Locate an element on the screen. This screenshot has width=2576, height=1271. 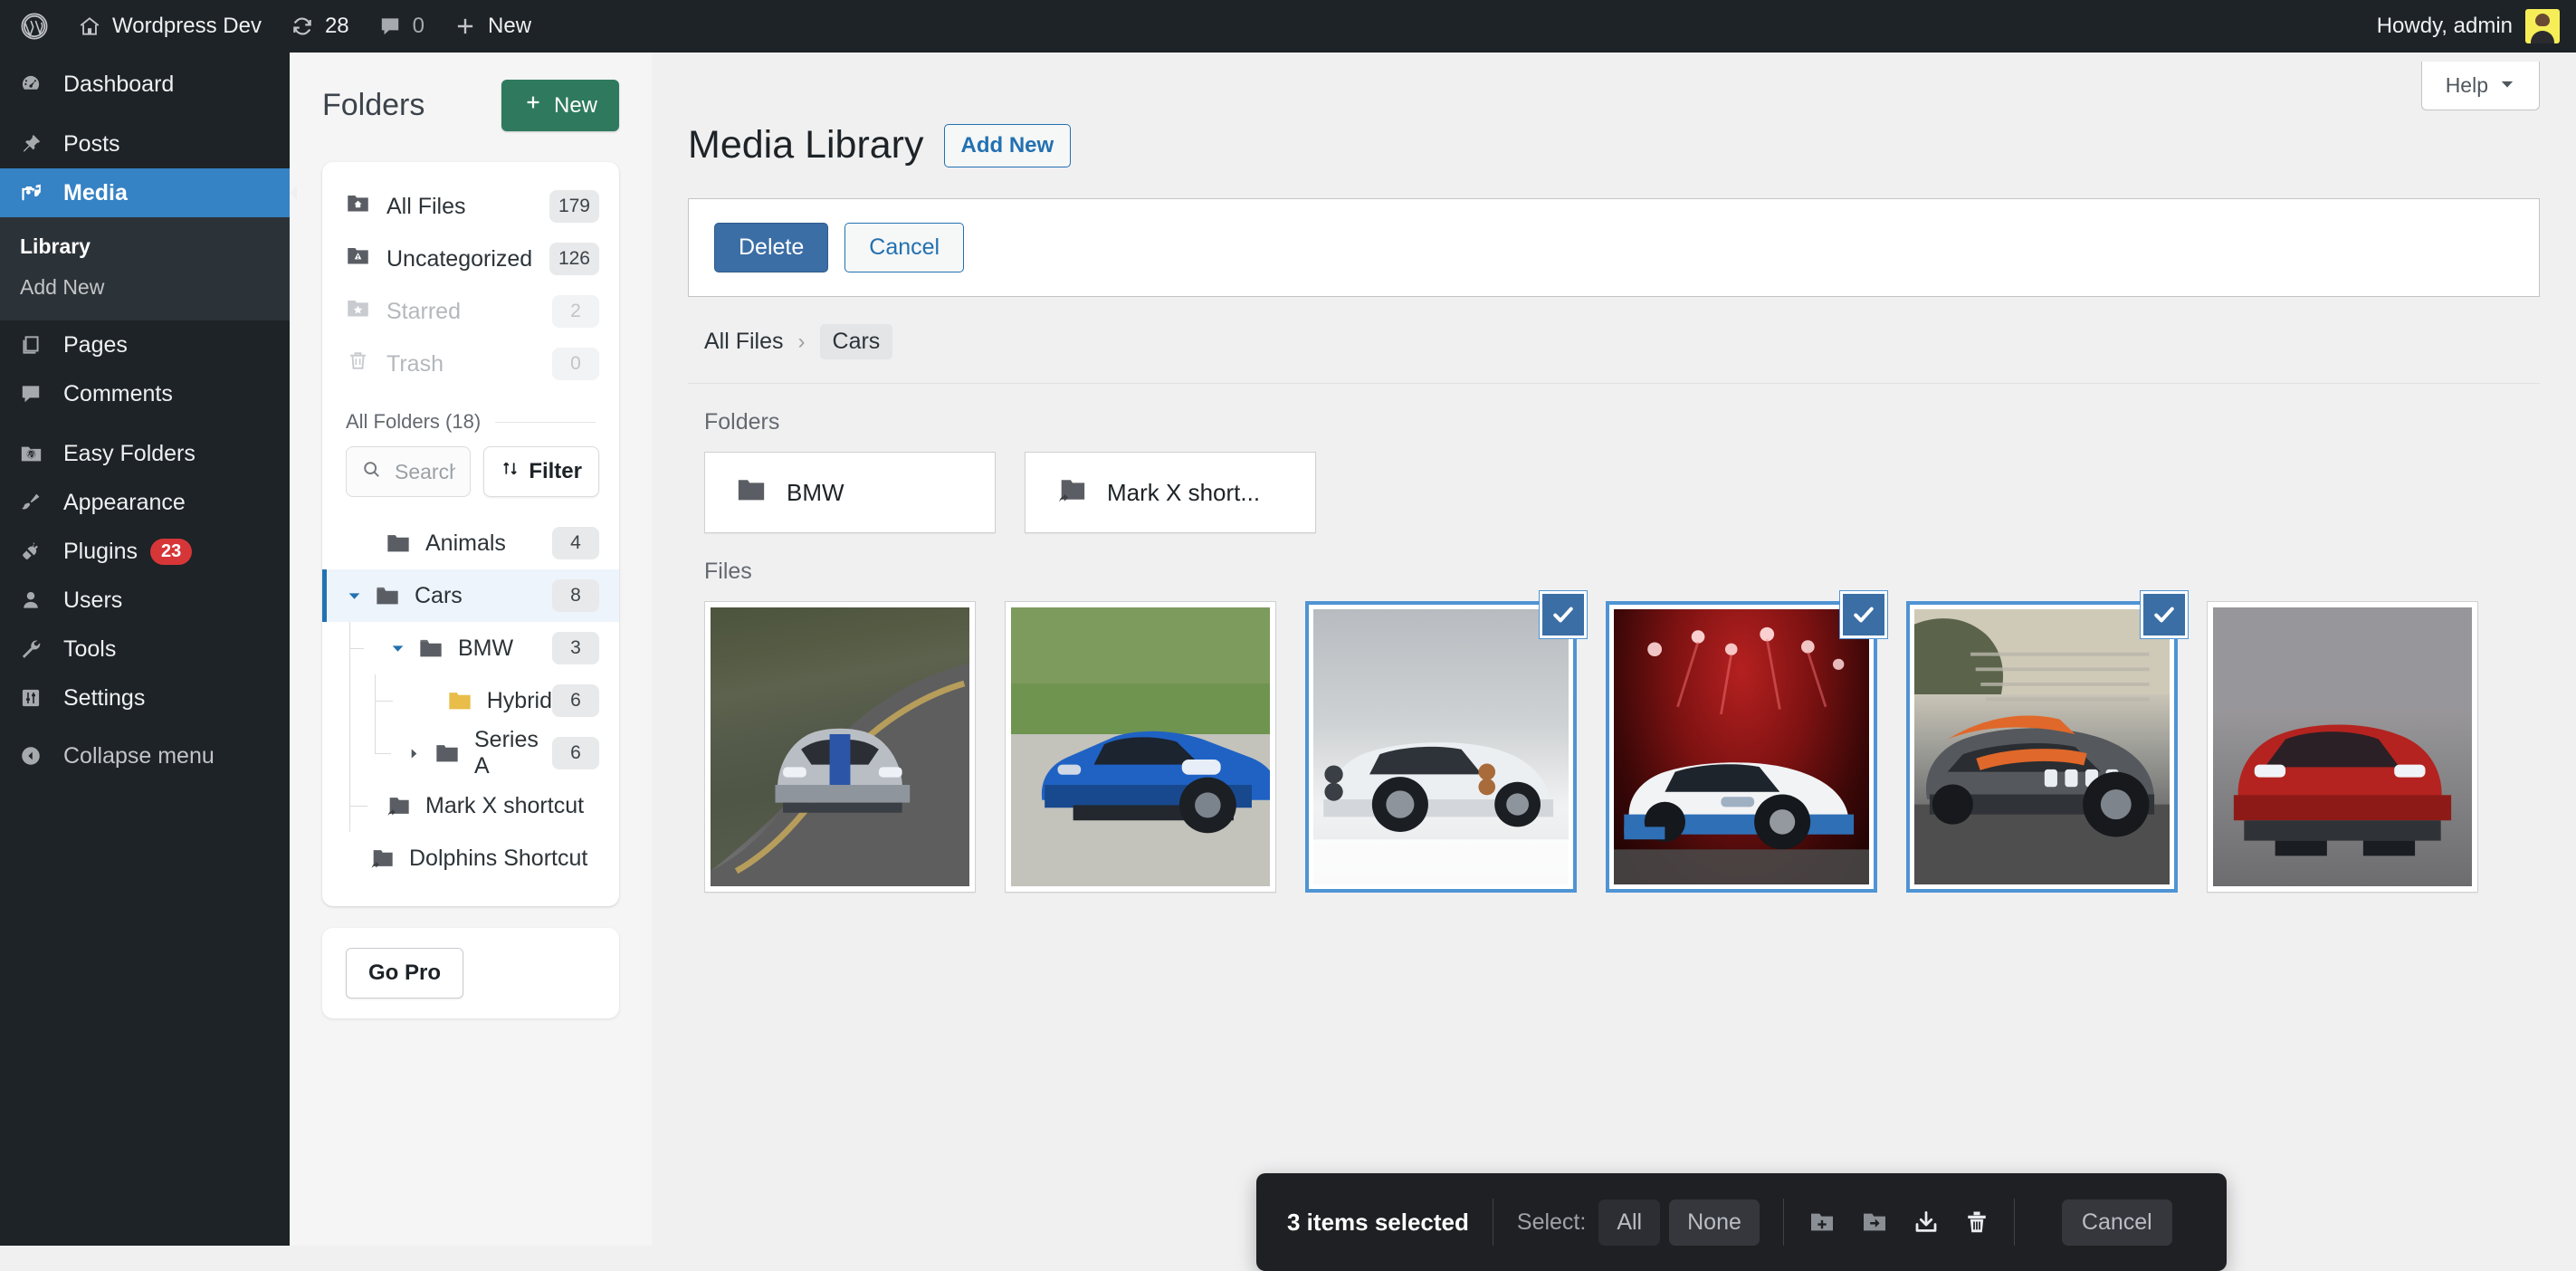
sidebar-item-easy-folders: Easy Folders is located at coordinates (145, 454).